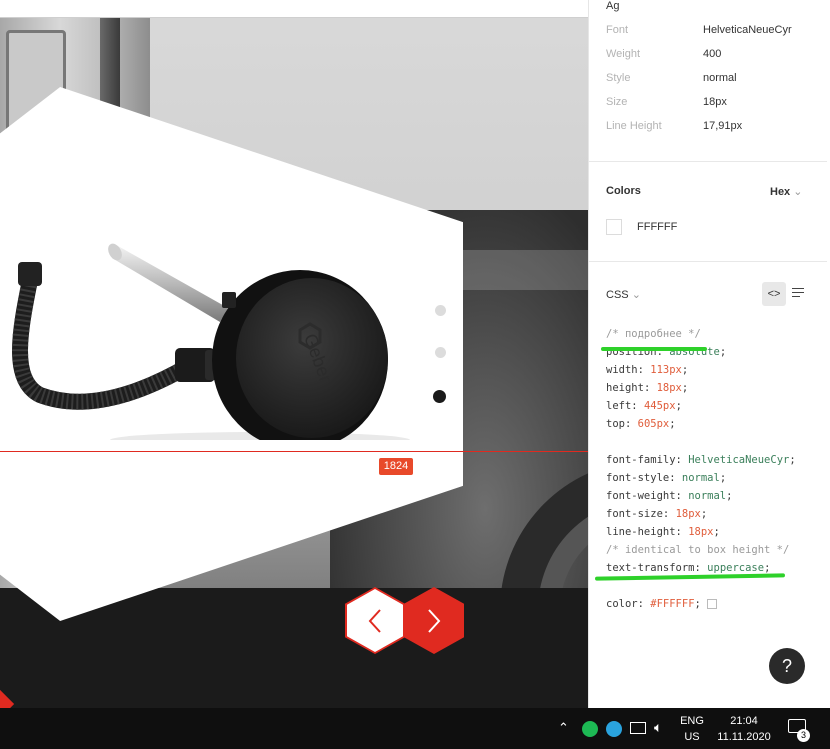 This screenshot has width=830, height=749. What do you see at coordinates (617, 295) in the screenshot?
I see `css-title: CSS` at bounding box center [617, 295].